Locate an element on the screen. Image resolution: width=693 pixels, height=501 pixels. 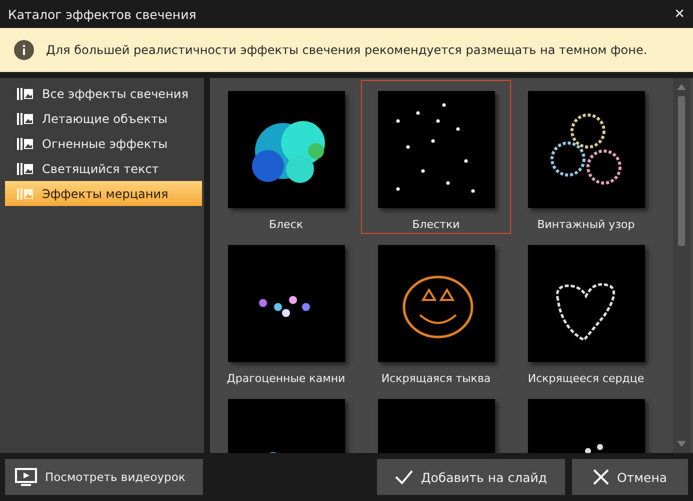
scroll-up-icon is located at coordinates (681, 87).